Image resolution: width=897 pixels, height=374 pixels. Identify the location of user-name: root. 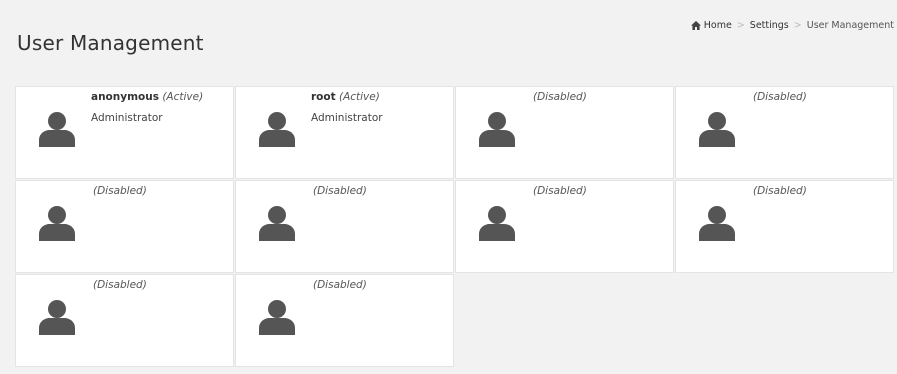
(323, 97).